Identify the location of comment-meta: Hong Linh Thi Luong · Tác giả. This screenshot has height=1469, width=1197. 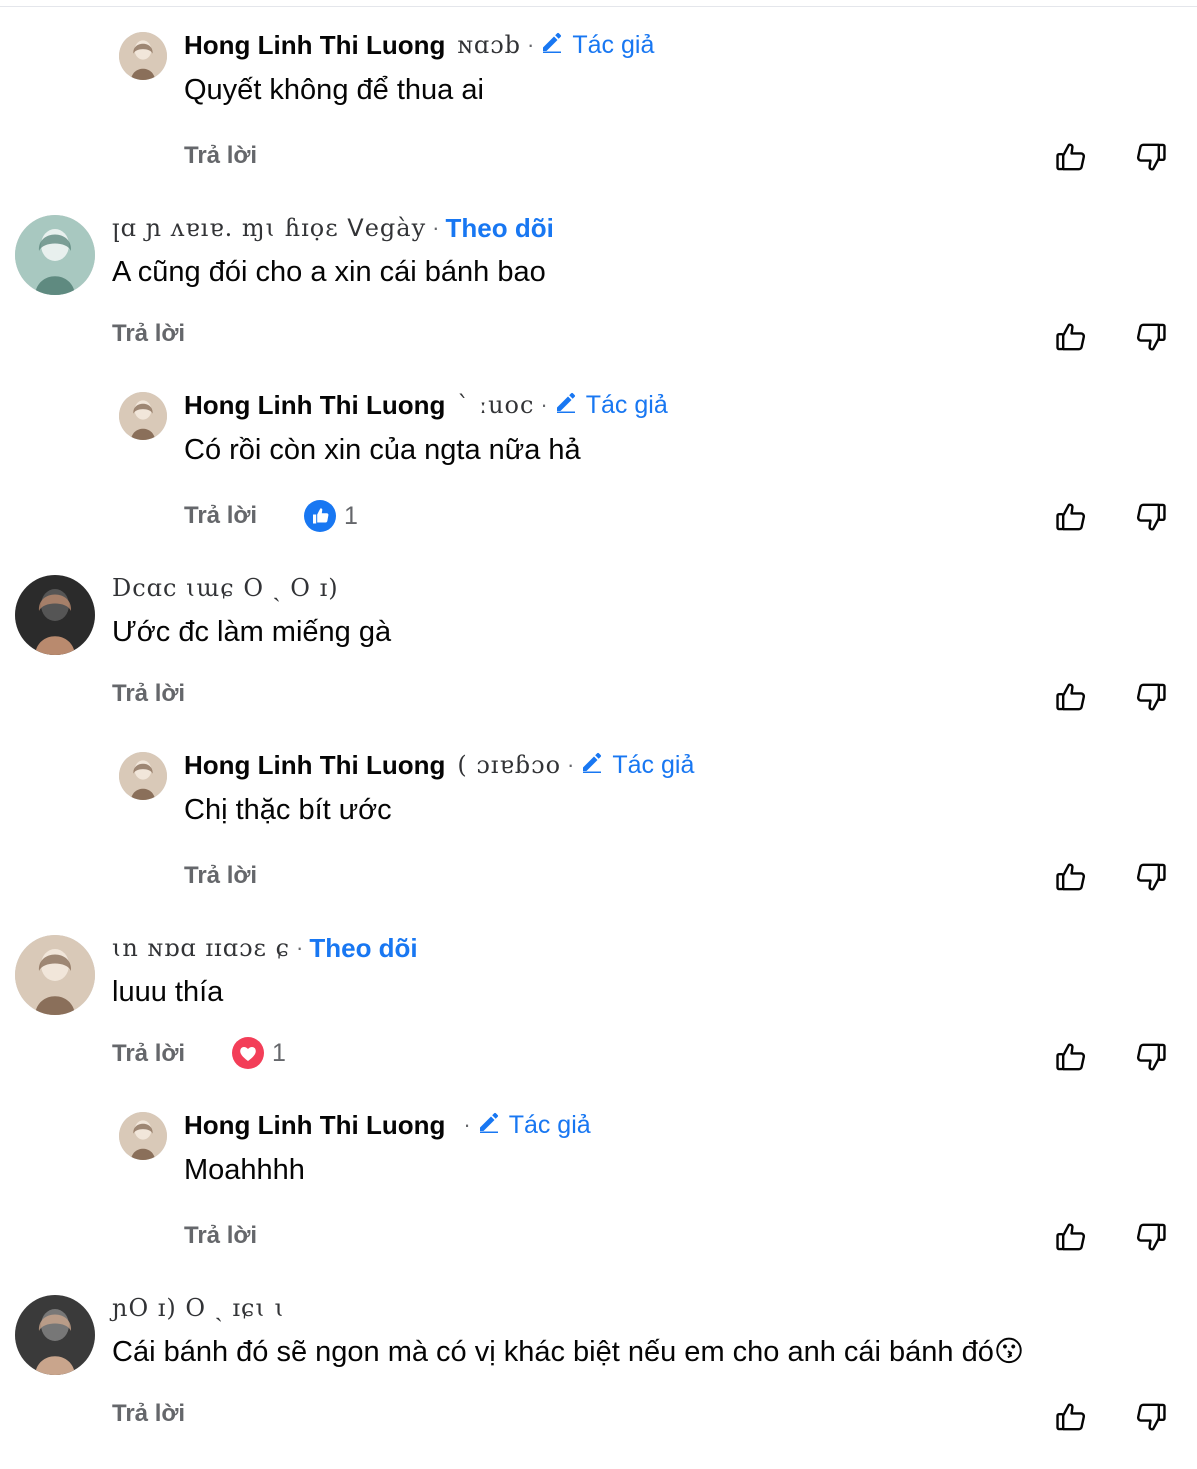
(387, 1125).